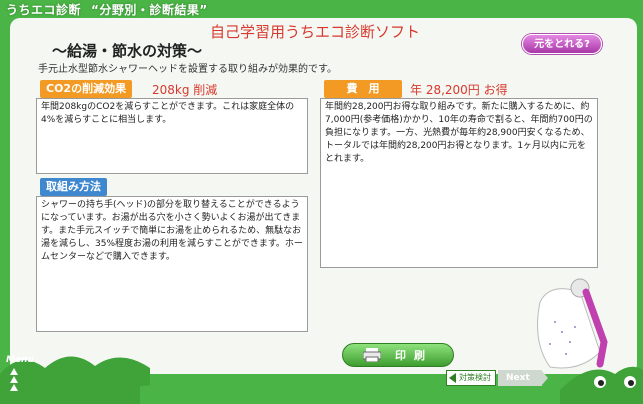 This screenshot has height=404, width=643. I want to click on print-button: 印刷, so click(398, 355).